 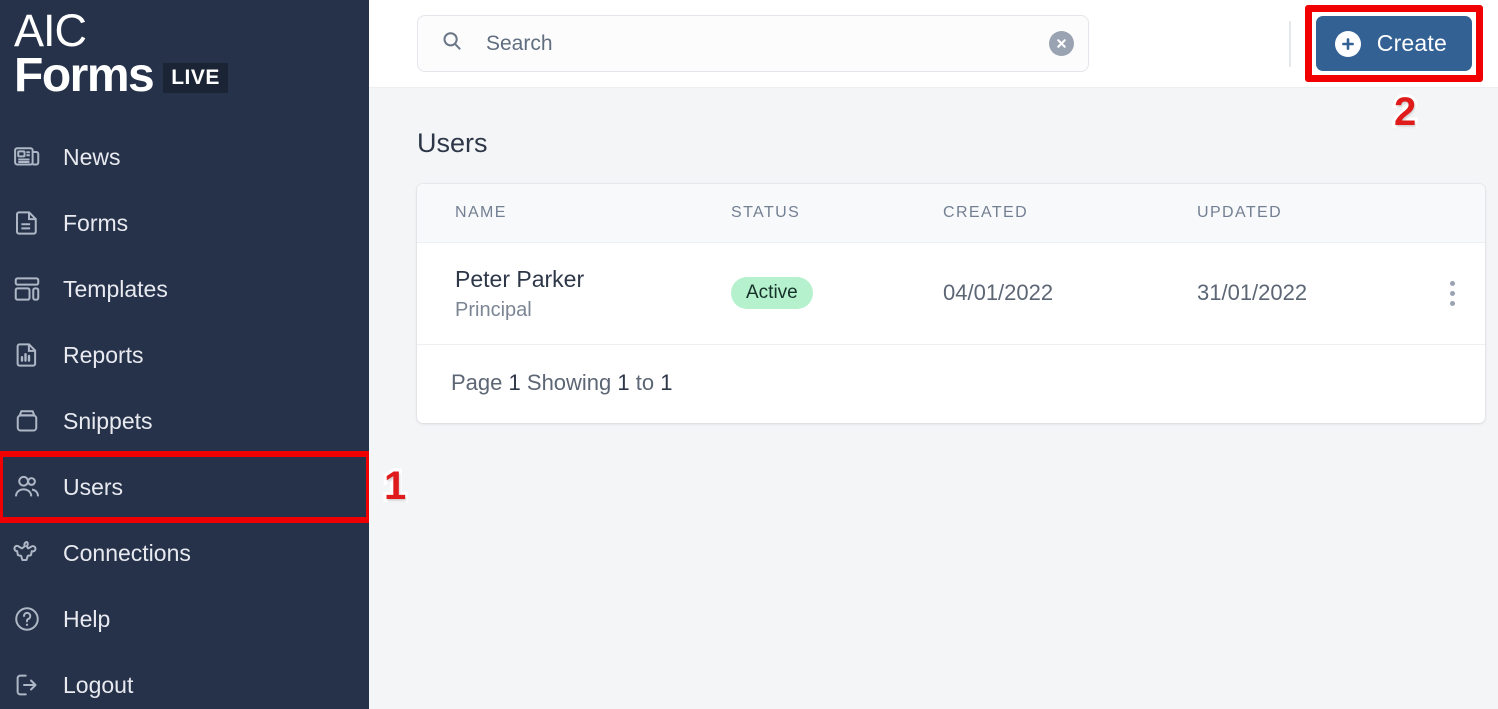 I want to click on column-header-status: STATUS, so click(x=837, y=213).